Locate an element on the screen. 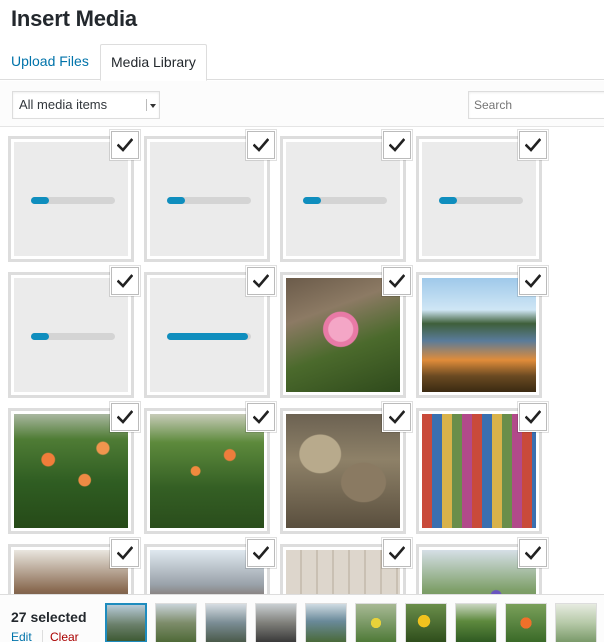 The height and width of the screenshot is (642, 604). tab-media-library: Media Library is located at coordinates (153, 62).